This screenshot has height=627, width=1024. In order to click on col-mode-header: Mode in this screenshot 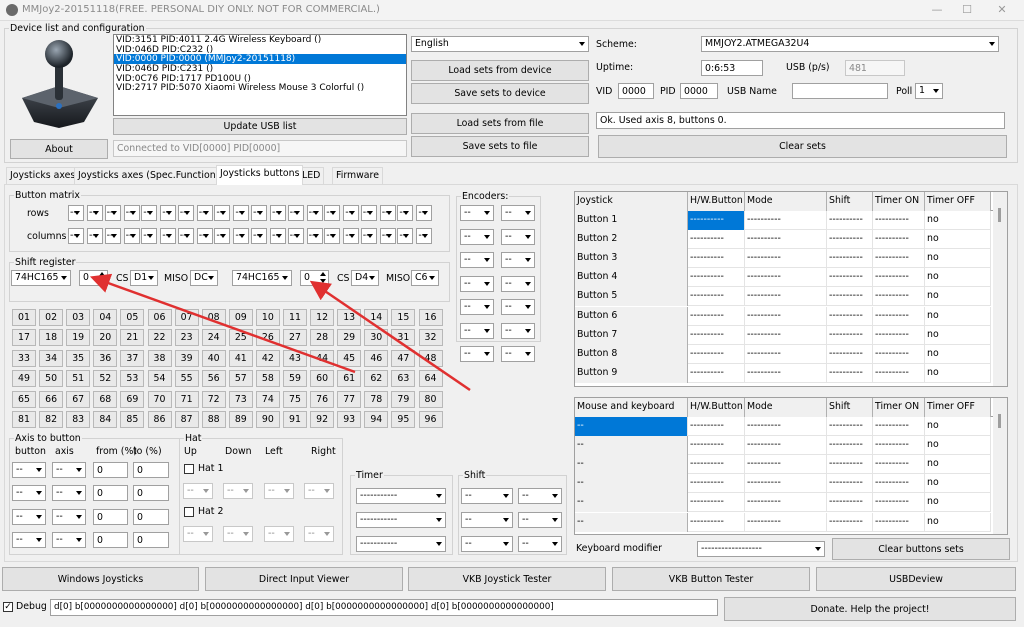, I will do `click(786, 407)`.